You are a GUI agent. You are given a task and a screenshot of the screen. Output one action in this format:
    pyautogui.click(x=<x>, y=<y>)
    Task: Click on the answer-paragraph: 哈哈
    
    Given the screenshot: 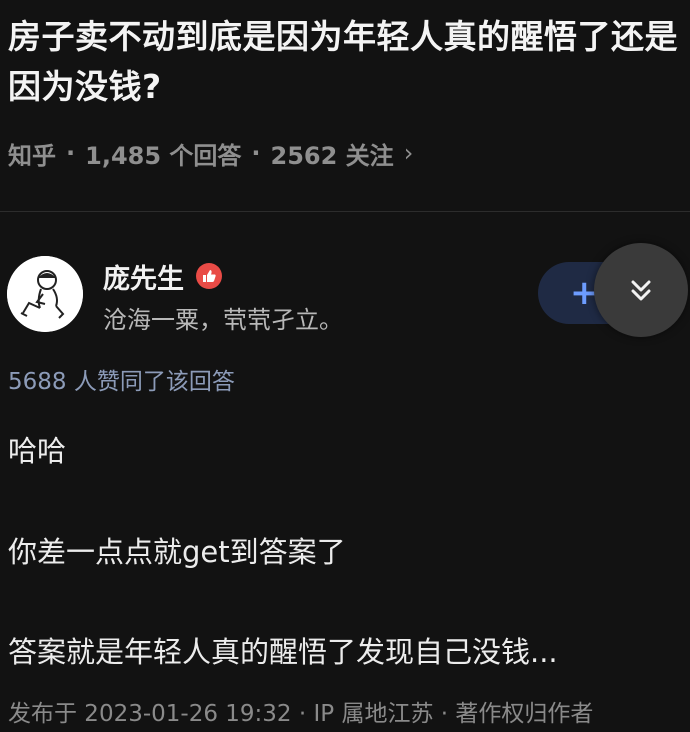 What is the action you would take?
    pyautogui.click(x=37, y=451)
    